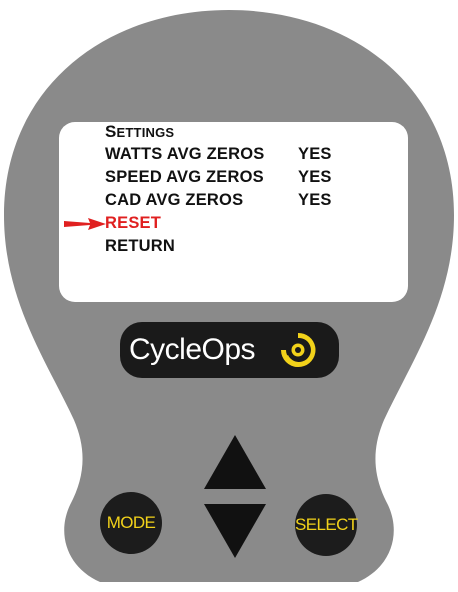 Image resolution: width=458 pixels, height=592 pixels. What do you see at coordinates (184, 131) in the screenshot?
I see `menu-title: SETTINGS` at bounding box center [184, 131].